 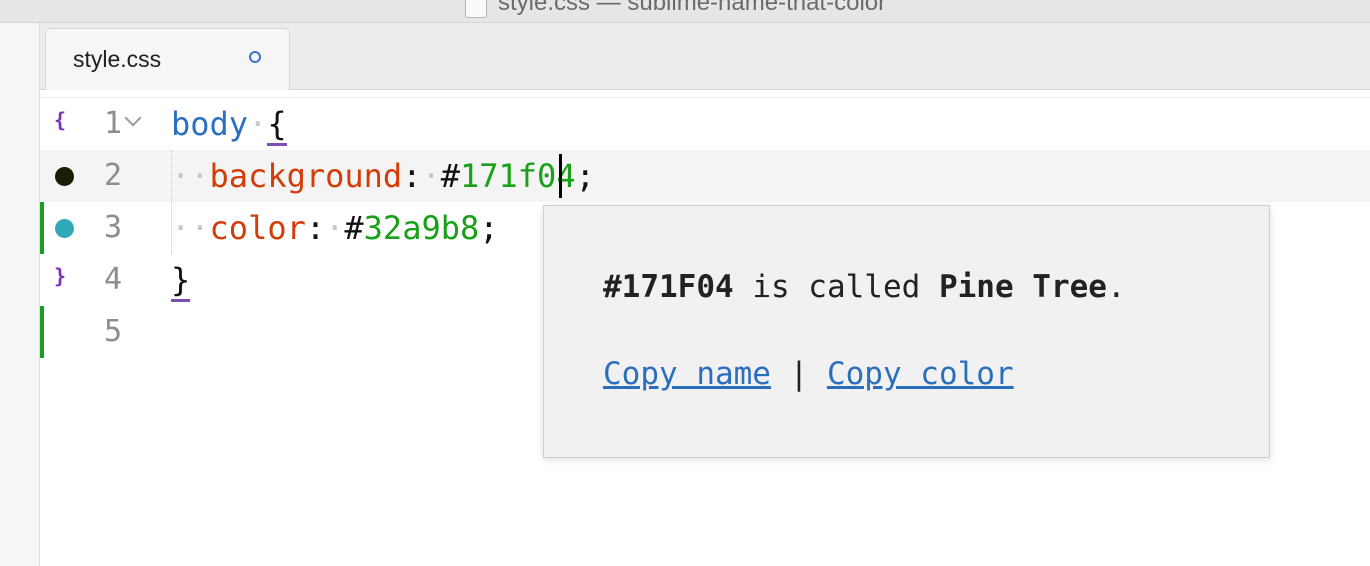 I want to click on unsaved-indicator-icon, so click(x=255, y=57).